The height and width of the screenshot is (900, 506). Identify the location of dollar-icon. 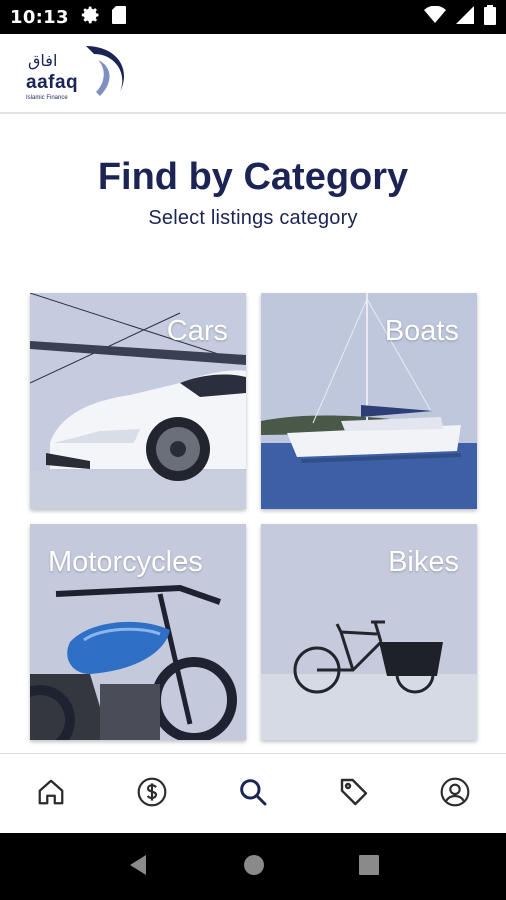
(152, 794).